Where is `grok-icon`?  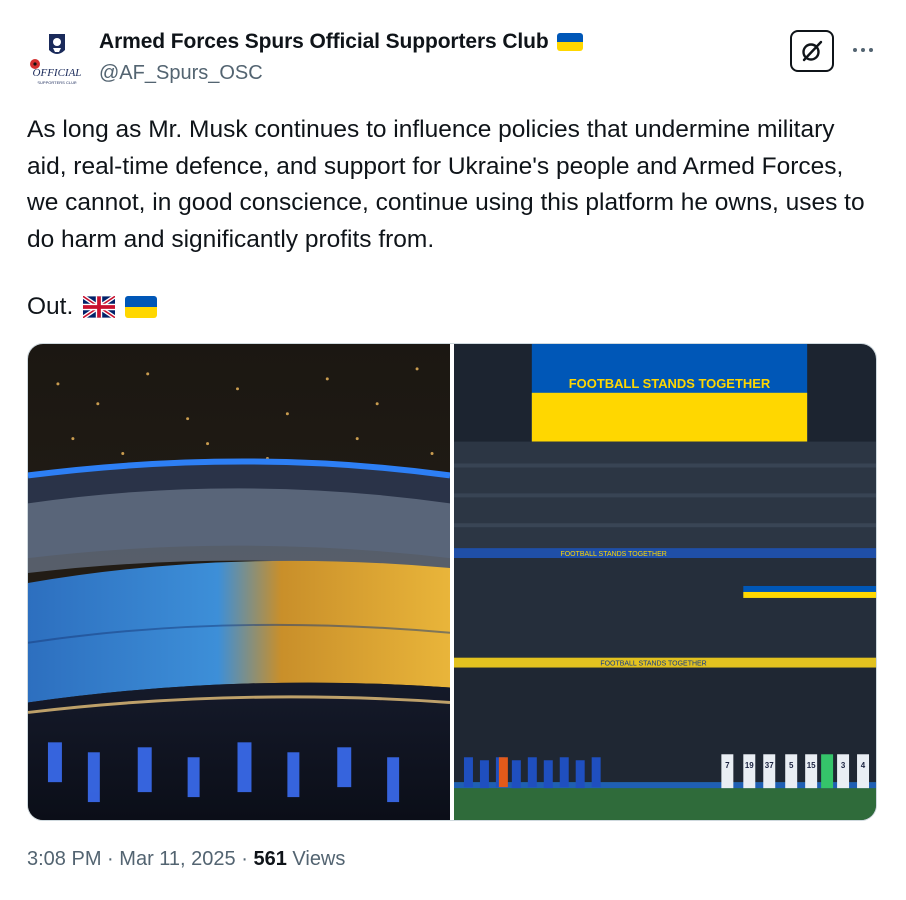 grok-icon is located at coordinates (812, 51).